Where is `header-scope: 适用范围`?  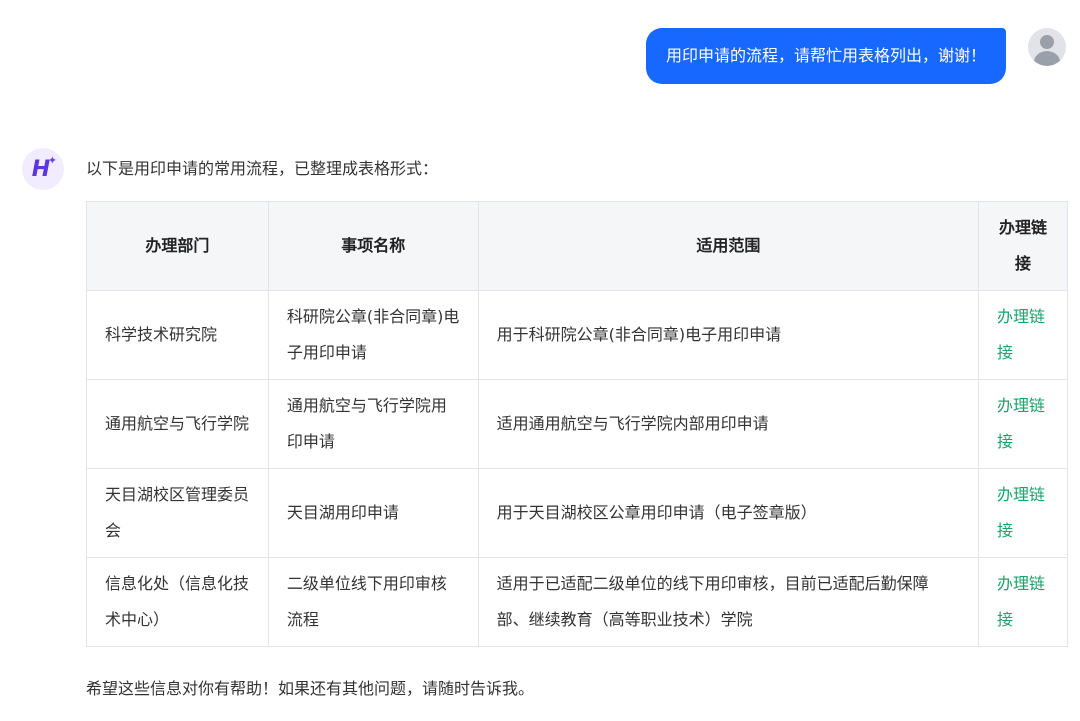 header-scope: 适用范围 is located at coordinates (728, 246).